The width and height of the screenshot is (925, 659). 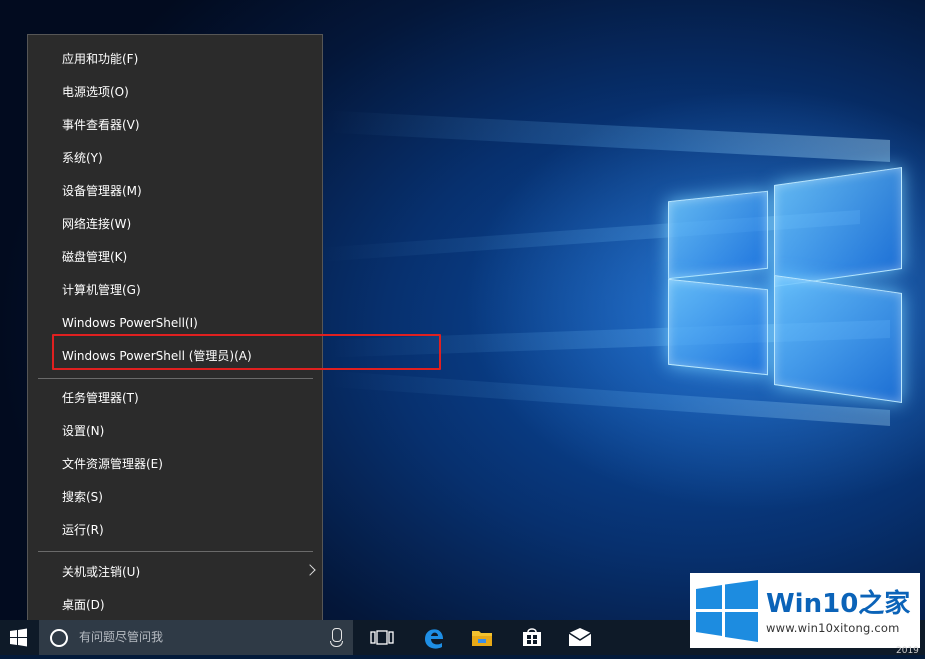 I want to click on menu-item-computer-management: 计算机管理(G), so click(x=175, y=290).